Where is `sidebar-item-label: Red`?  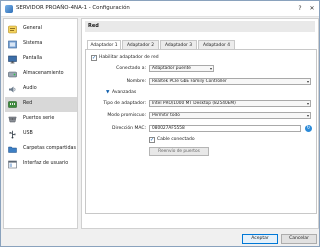 sidebar-item-label: Red is located at coordinates (28, 103).